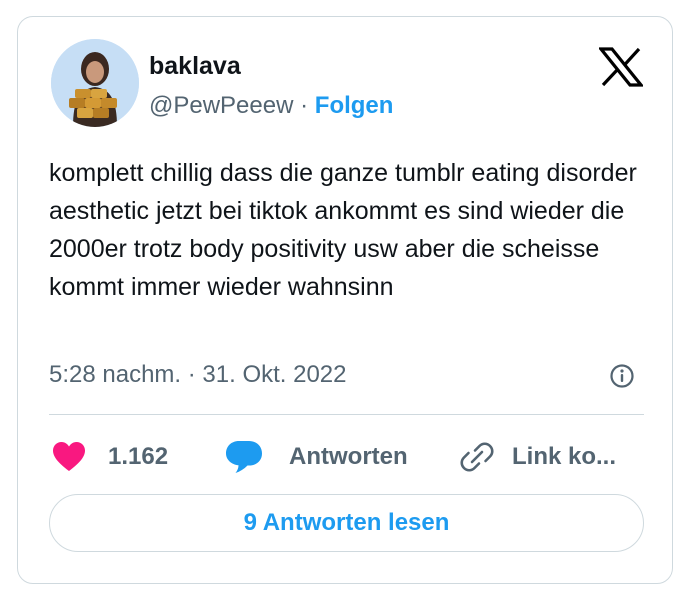  I want to click on info-icon, so click(622, 376).